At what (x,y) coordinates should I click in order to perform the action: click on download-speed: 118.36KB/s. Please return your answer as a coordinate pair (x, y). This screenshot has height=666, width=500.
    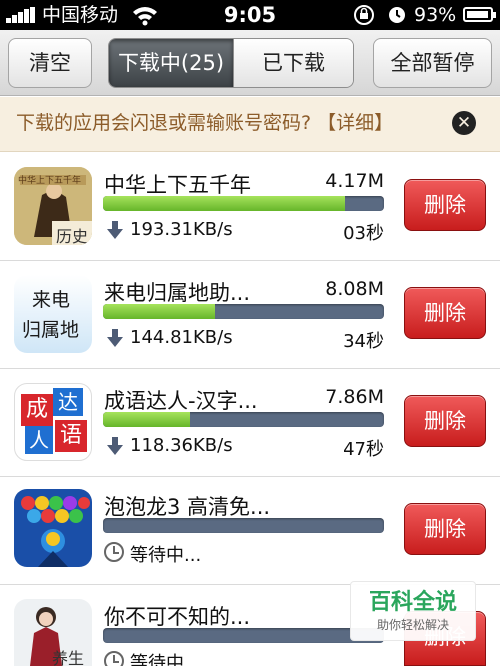
    Looking at the image, I should click on (181, 445).